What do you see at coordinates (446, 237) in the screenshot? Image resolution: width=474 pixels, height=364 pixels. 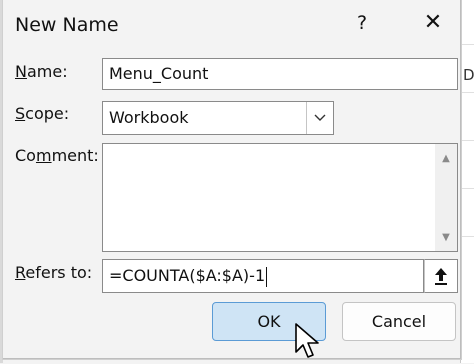 I see `scroll-down-icon: ▼` at bounding box center [446, 237].